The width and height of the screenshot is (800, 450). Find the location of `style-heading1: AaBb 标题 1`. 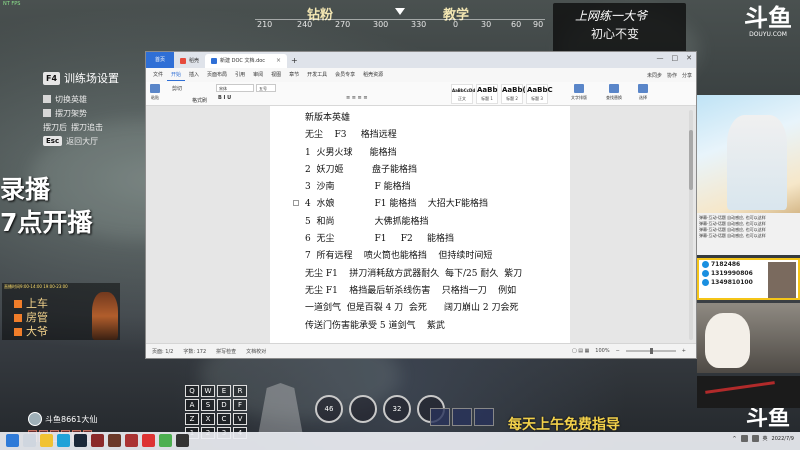

style-heading1: AaBb 标题 1 is located at coordinates (487, 94).